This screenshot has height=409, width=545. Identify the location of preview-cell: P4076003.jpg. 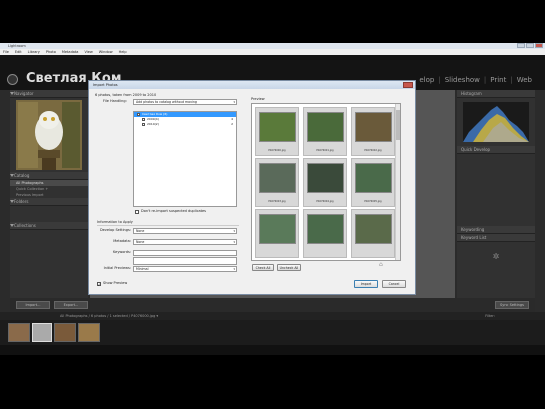
(277, 182).